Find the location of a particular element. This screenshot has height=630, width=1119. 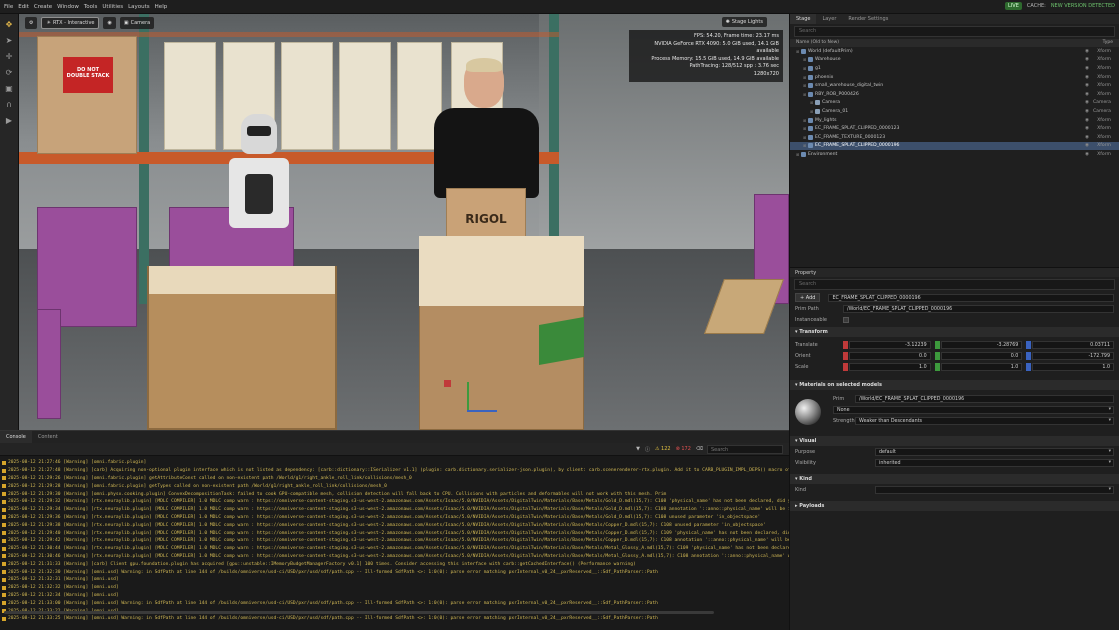

error-count: ⊗ 172 is located at coordinates (683, 449).